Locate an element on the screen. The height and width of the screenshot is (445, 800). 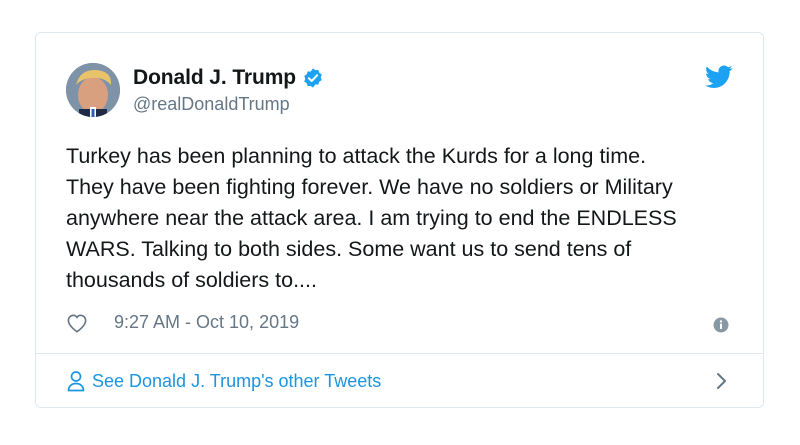
info-icon is located at coordinates (721, 325).